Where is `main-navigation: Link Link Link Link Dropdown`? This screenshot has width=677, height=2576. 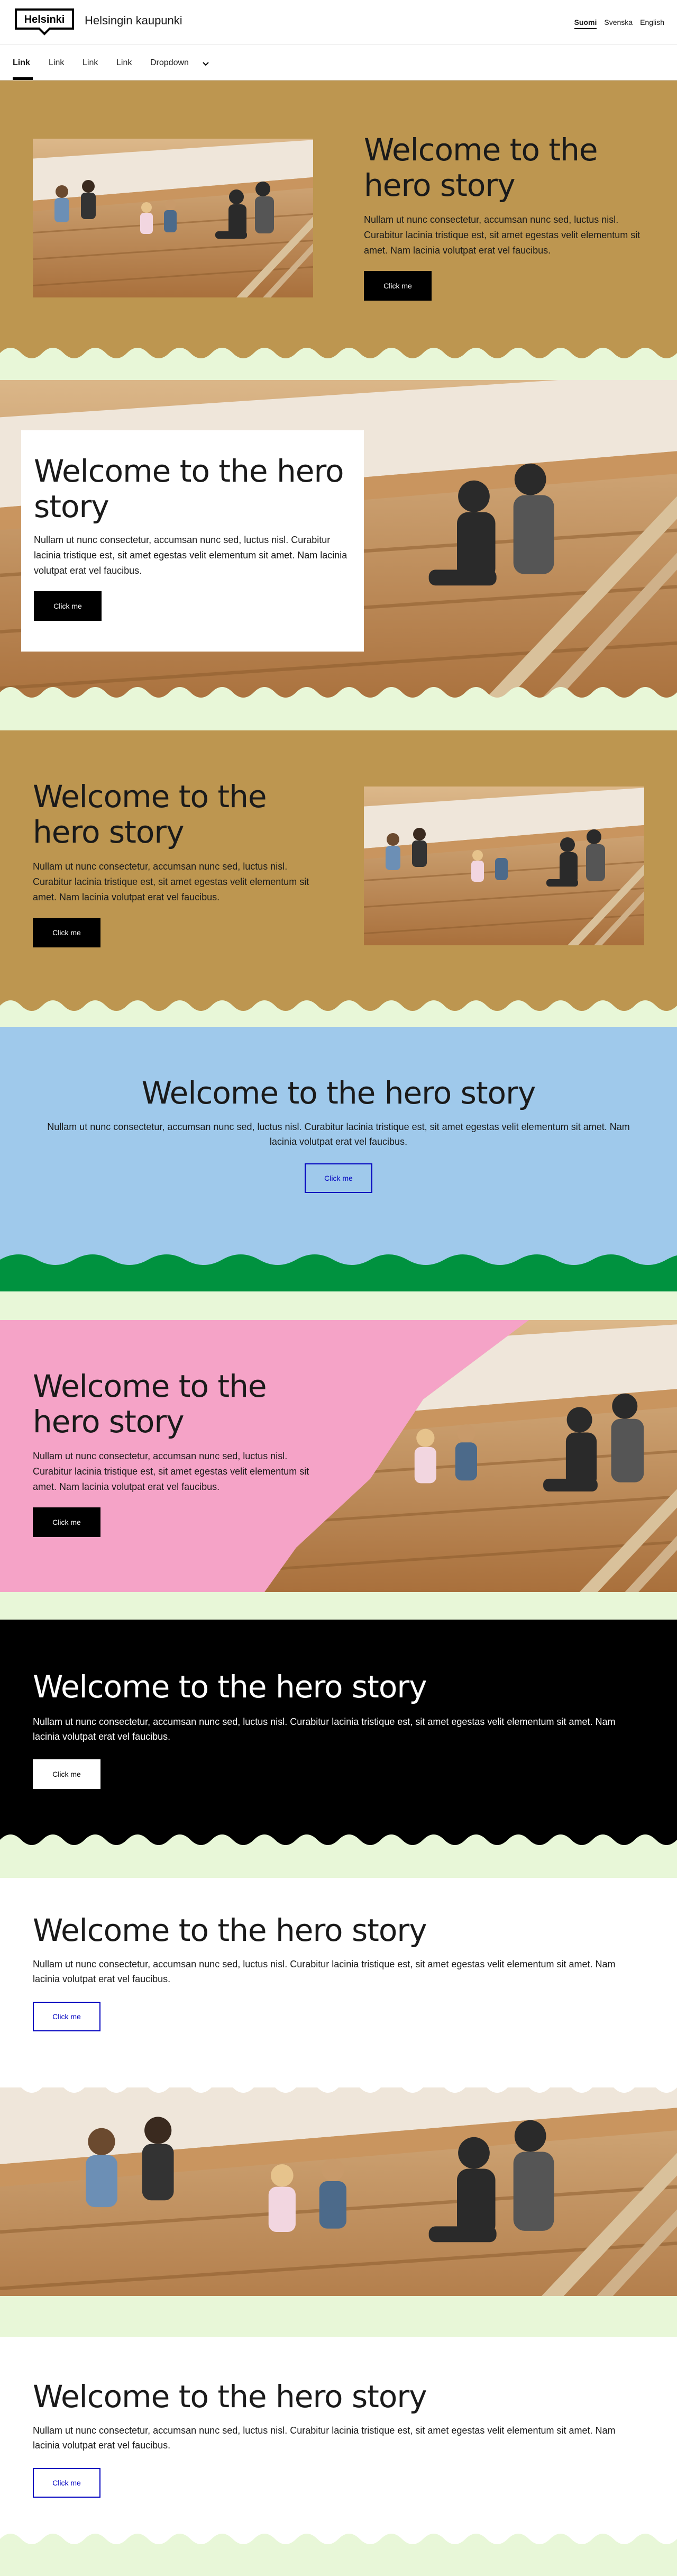 main-navigation: Link Link Link Link Dropdown is located at coordinates (338, 62).